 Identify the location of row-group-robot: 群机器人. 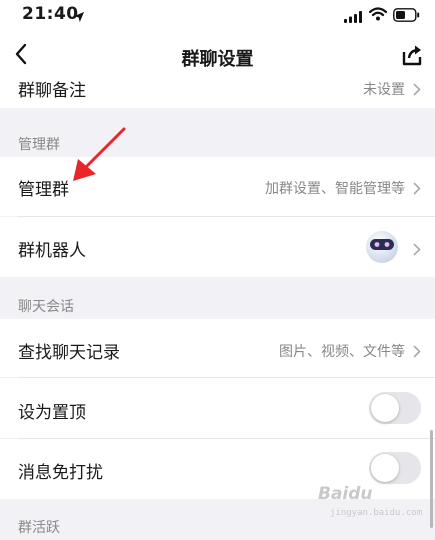
(217, 247).